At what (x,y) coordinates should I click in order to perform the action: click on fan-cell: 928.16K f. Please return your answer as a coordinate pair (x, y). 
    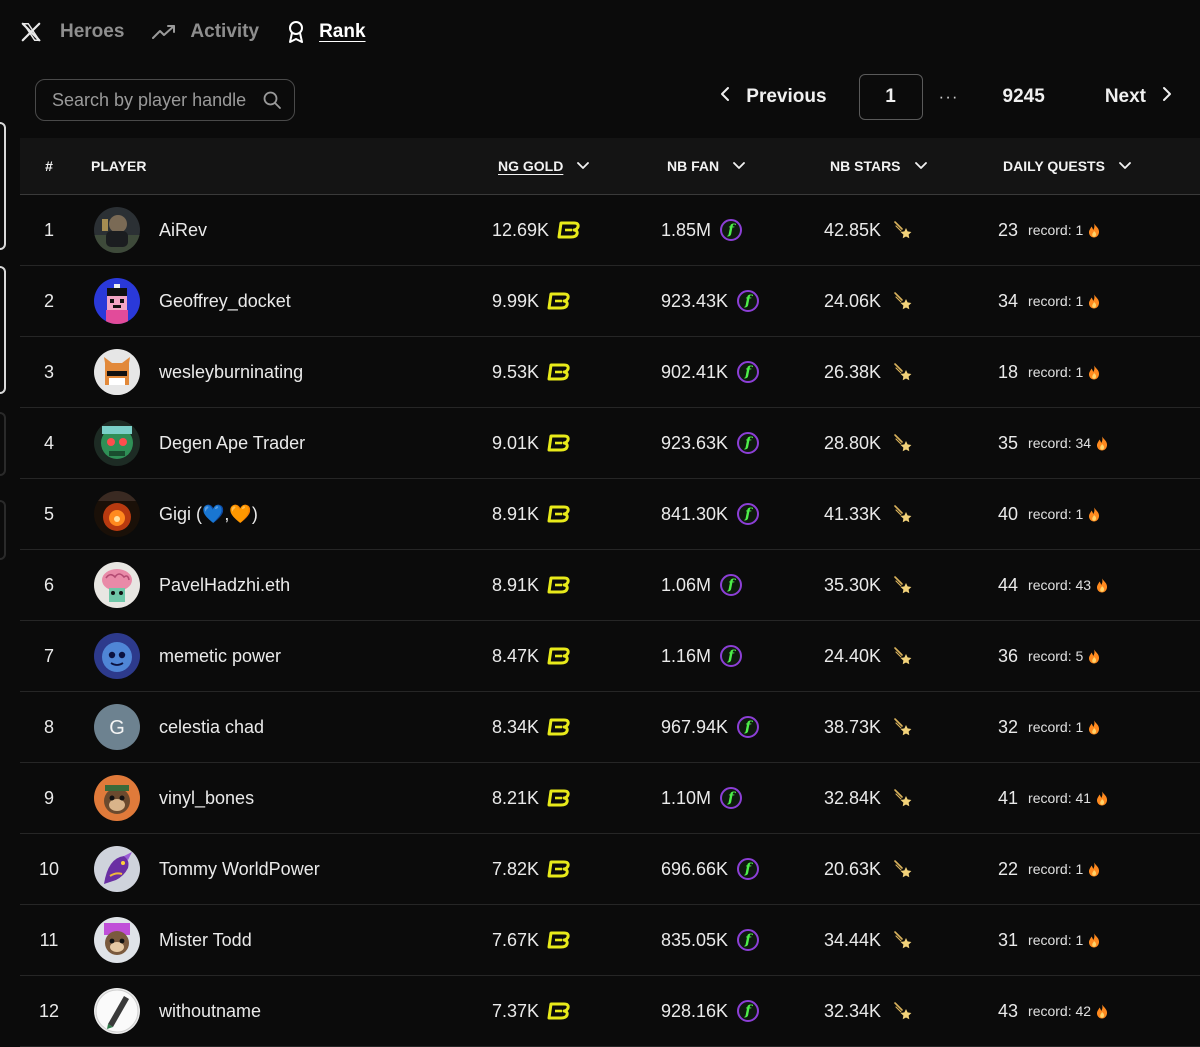
    Looking at the image, I should click on (710, 1011).